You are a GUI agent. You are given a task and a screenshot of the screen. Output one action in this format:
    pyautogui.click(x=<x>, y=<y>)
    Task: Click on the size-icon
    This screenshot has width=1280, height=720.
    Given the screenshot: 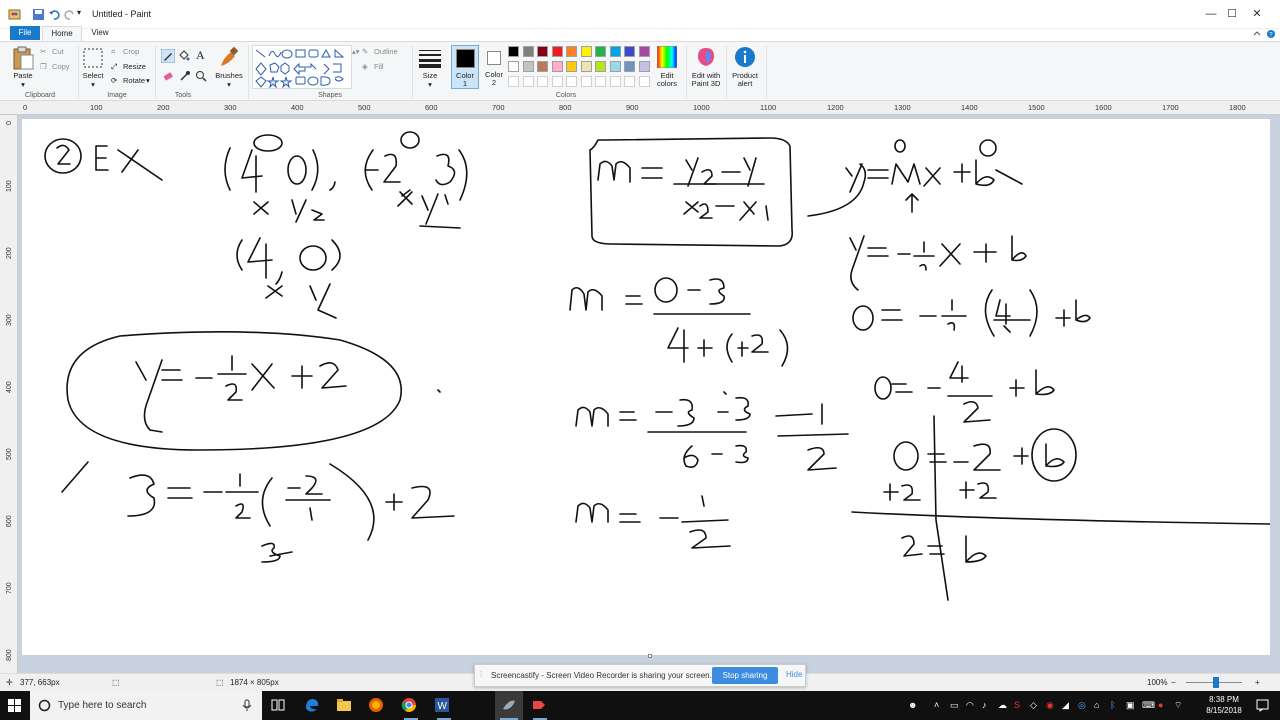 What is the action you would take?
    pyautogui.click(x=430, y=58)
    